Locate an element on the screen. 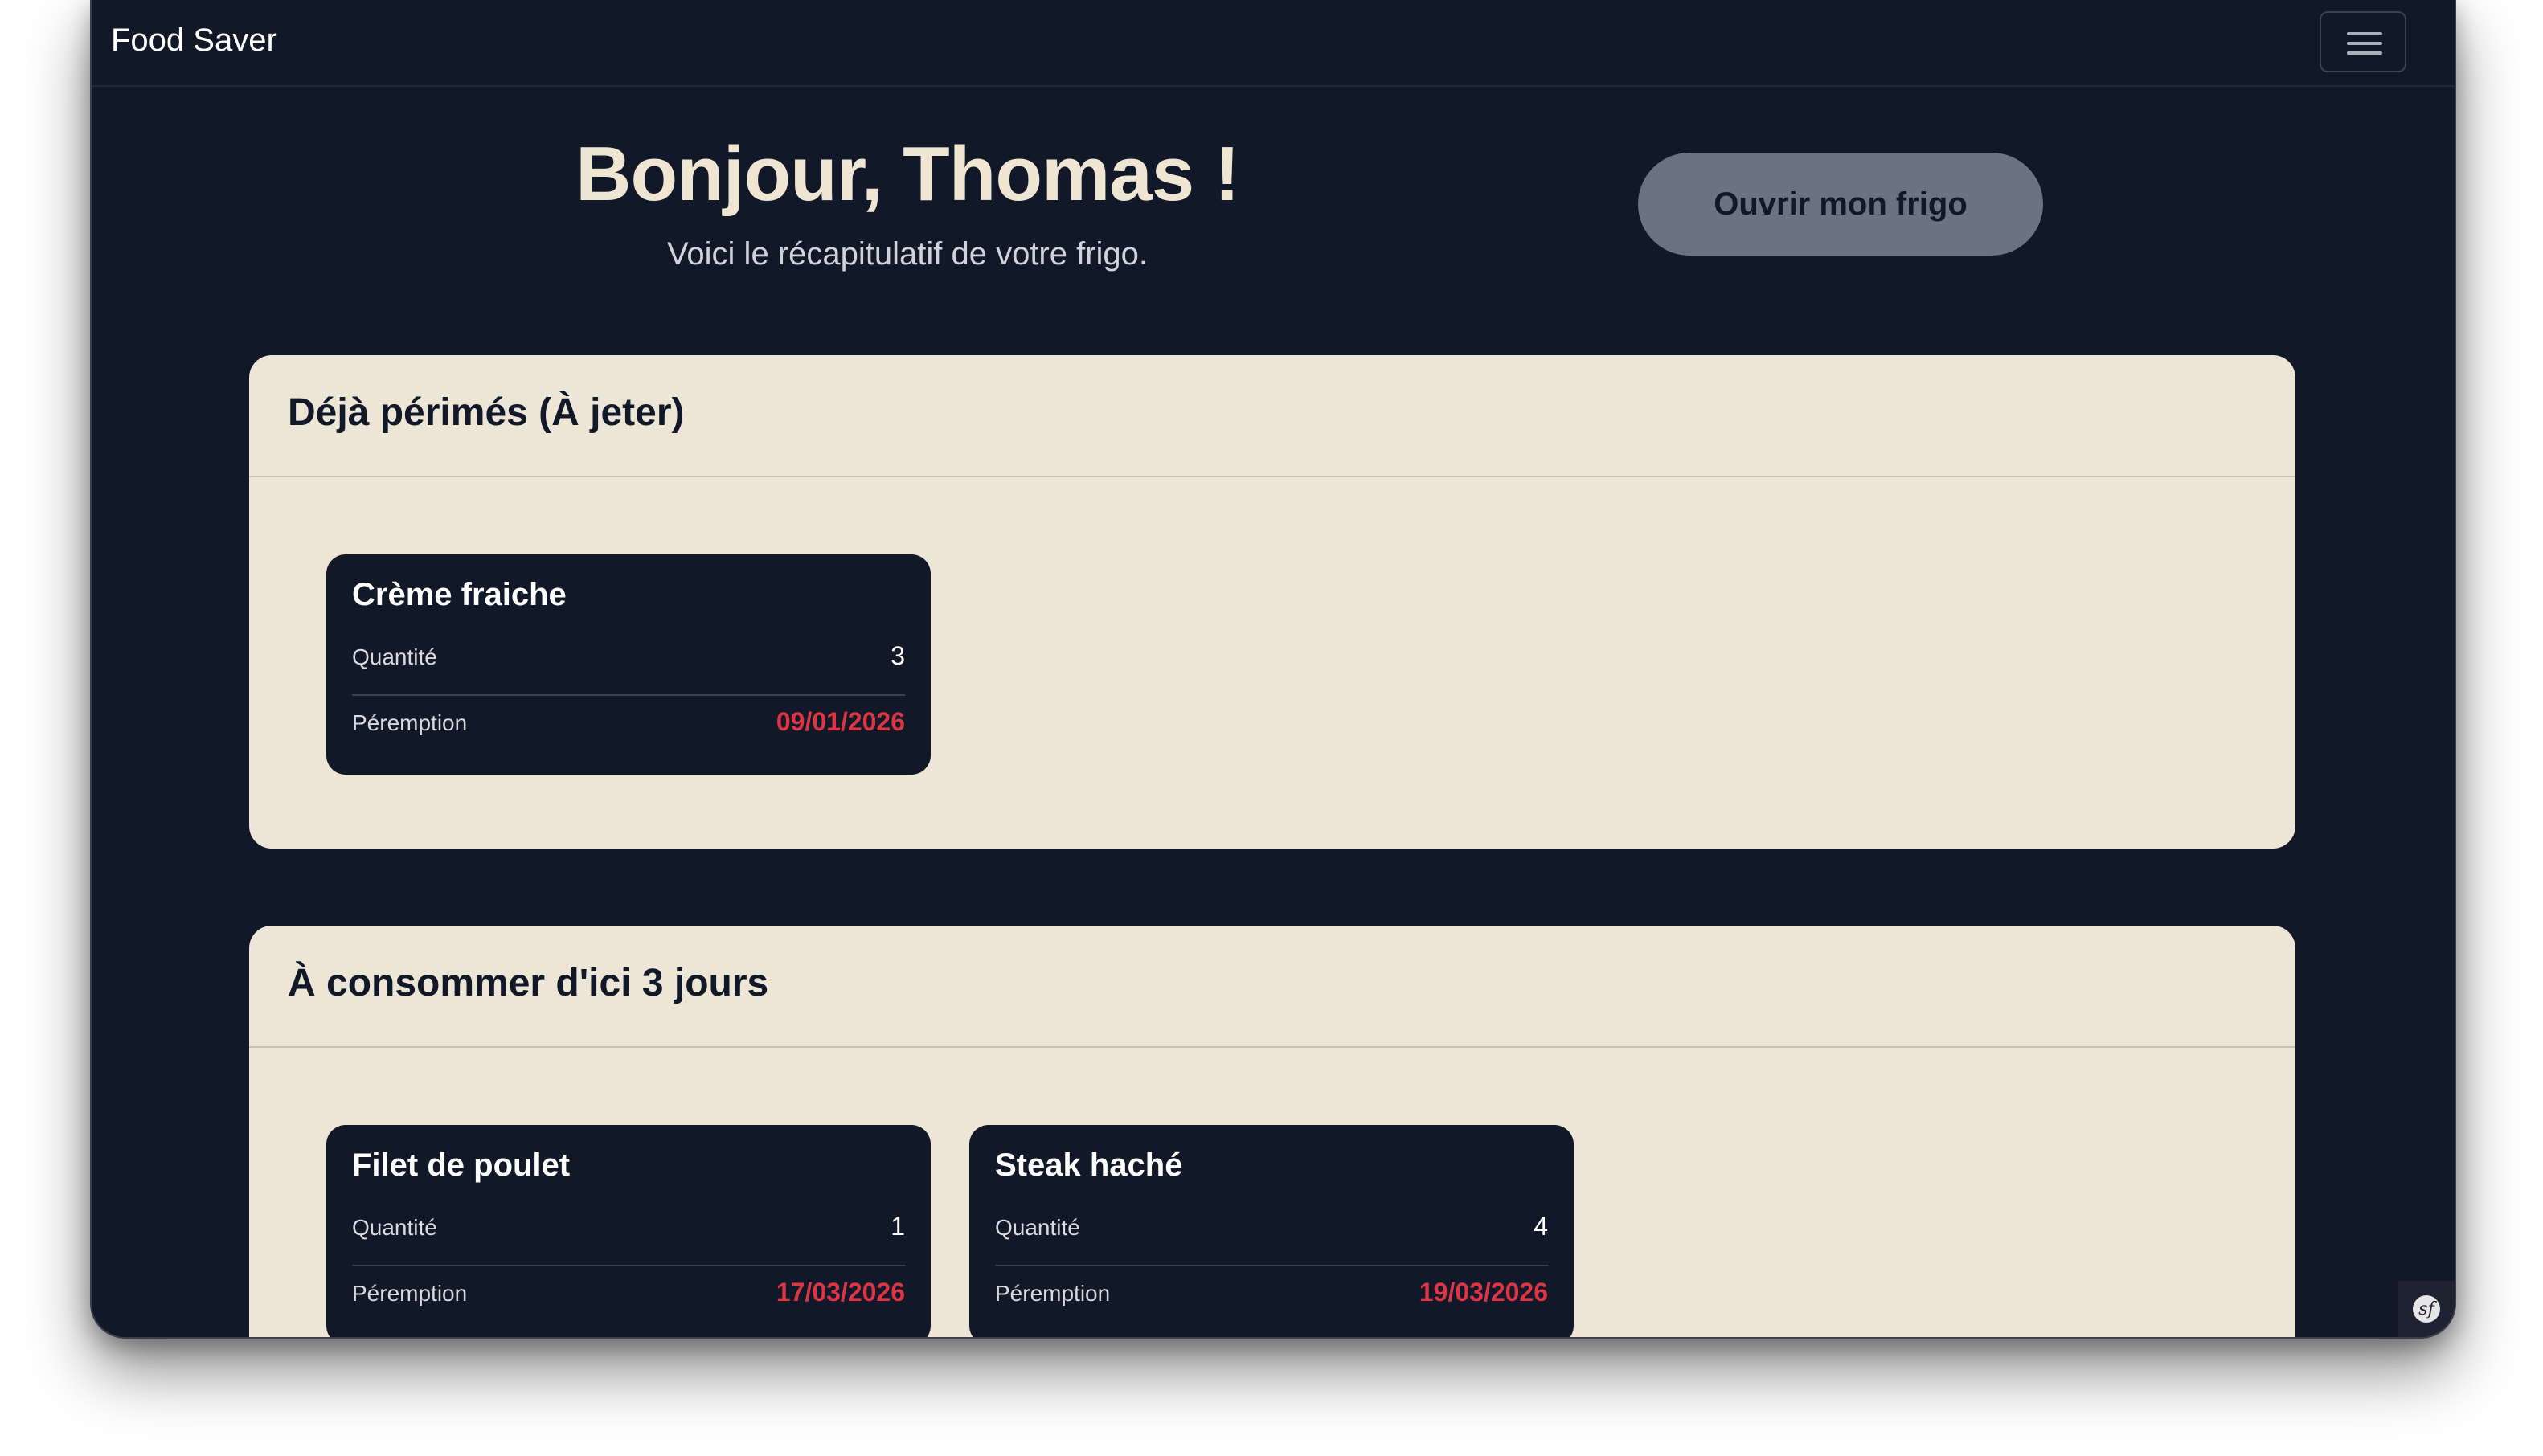 The width and height of the screenshot is (2543, 1456). expiry-row: Péremption 09/01/2026 is located at coordinates (629, 723).